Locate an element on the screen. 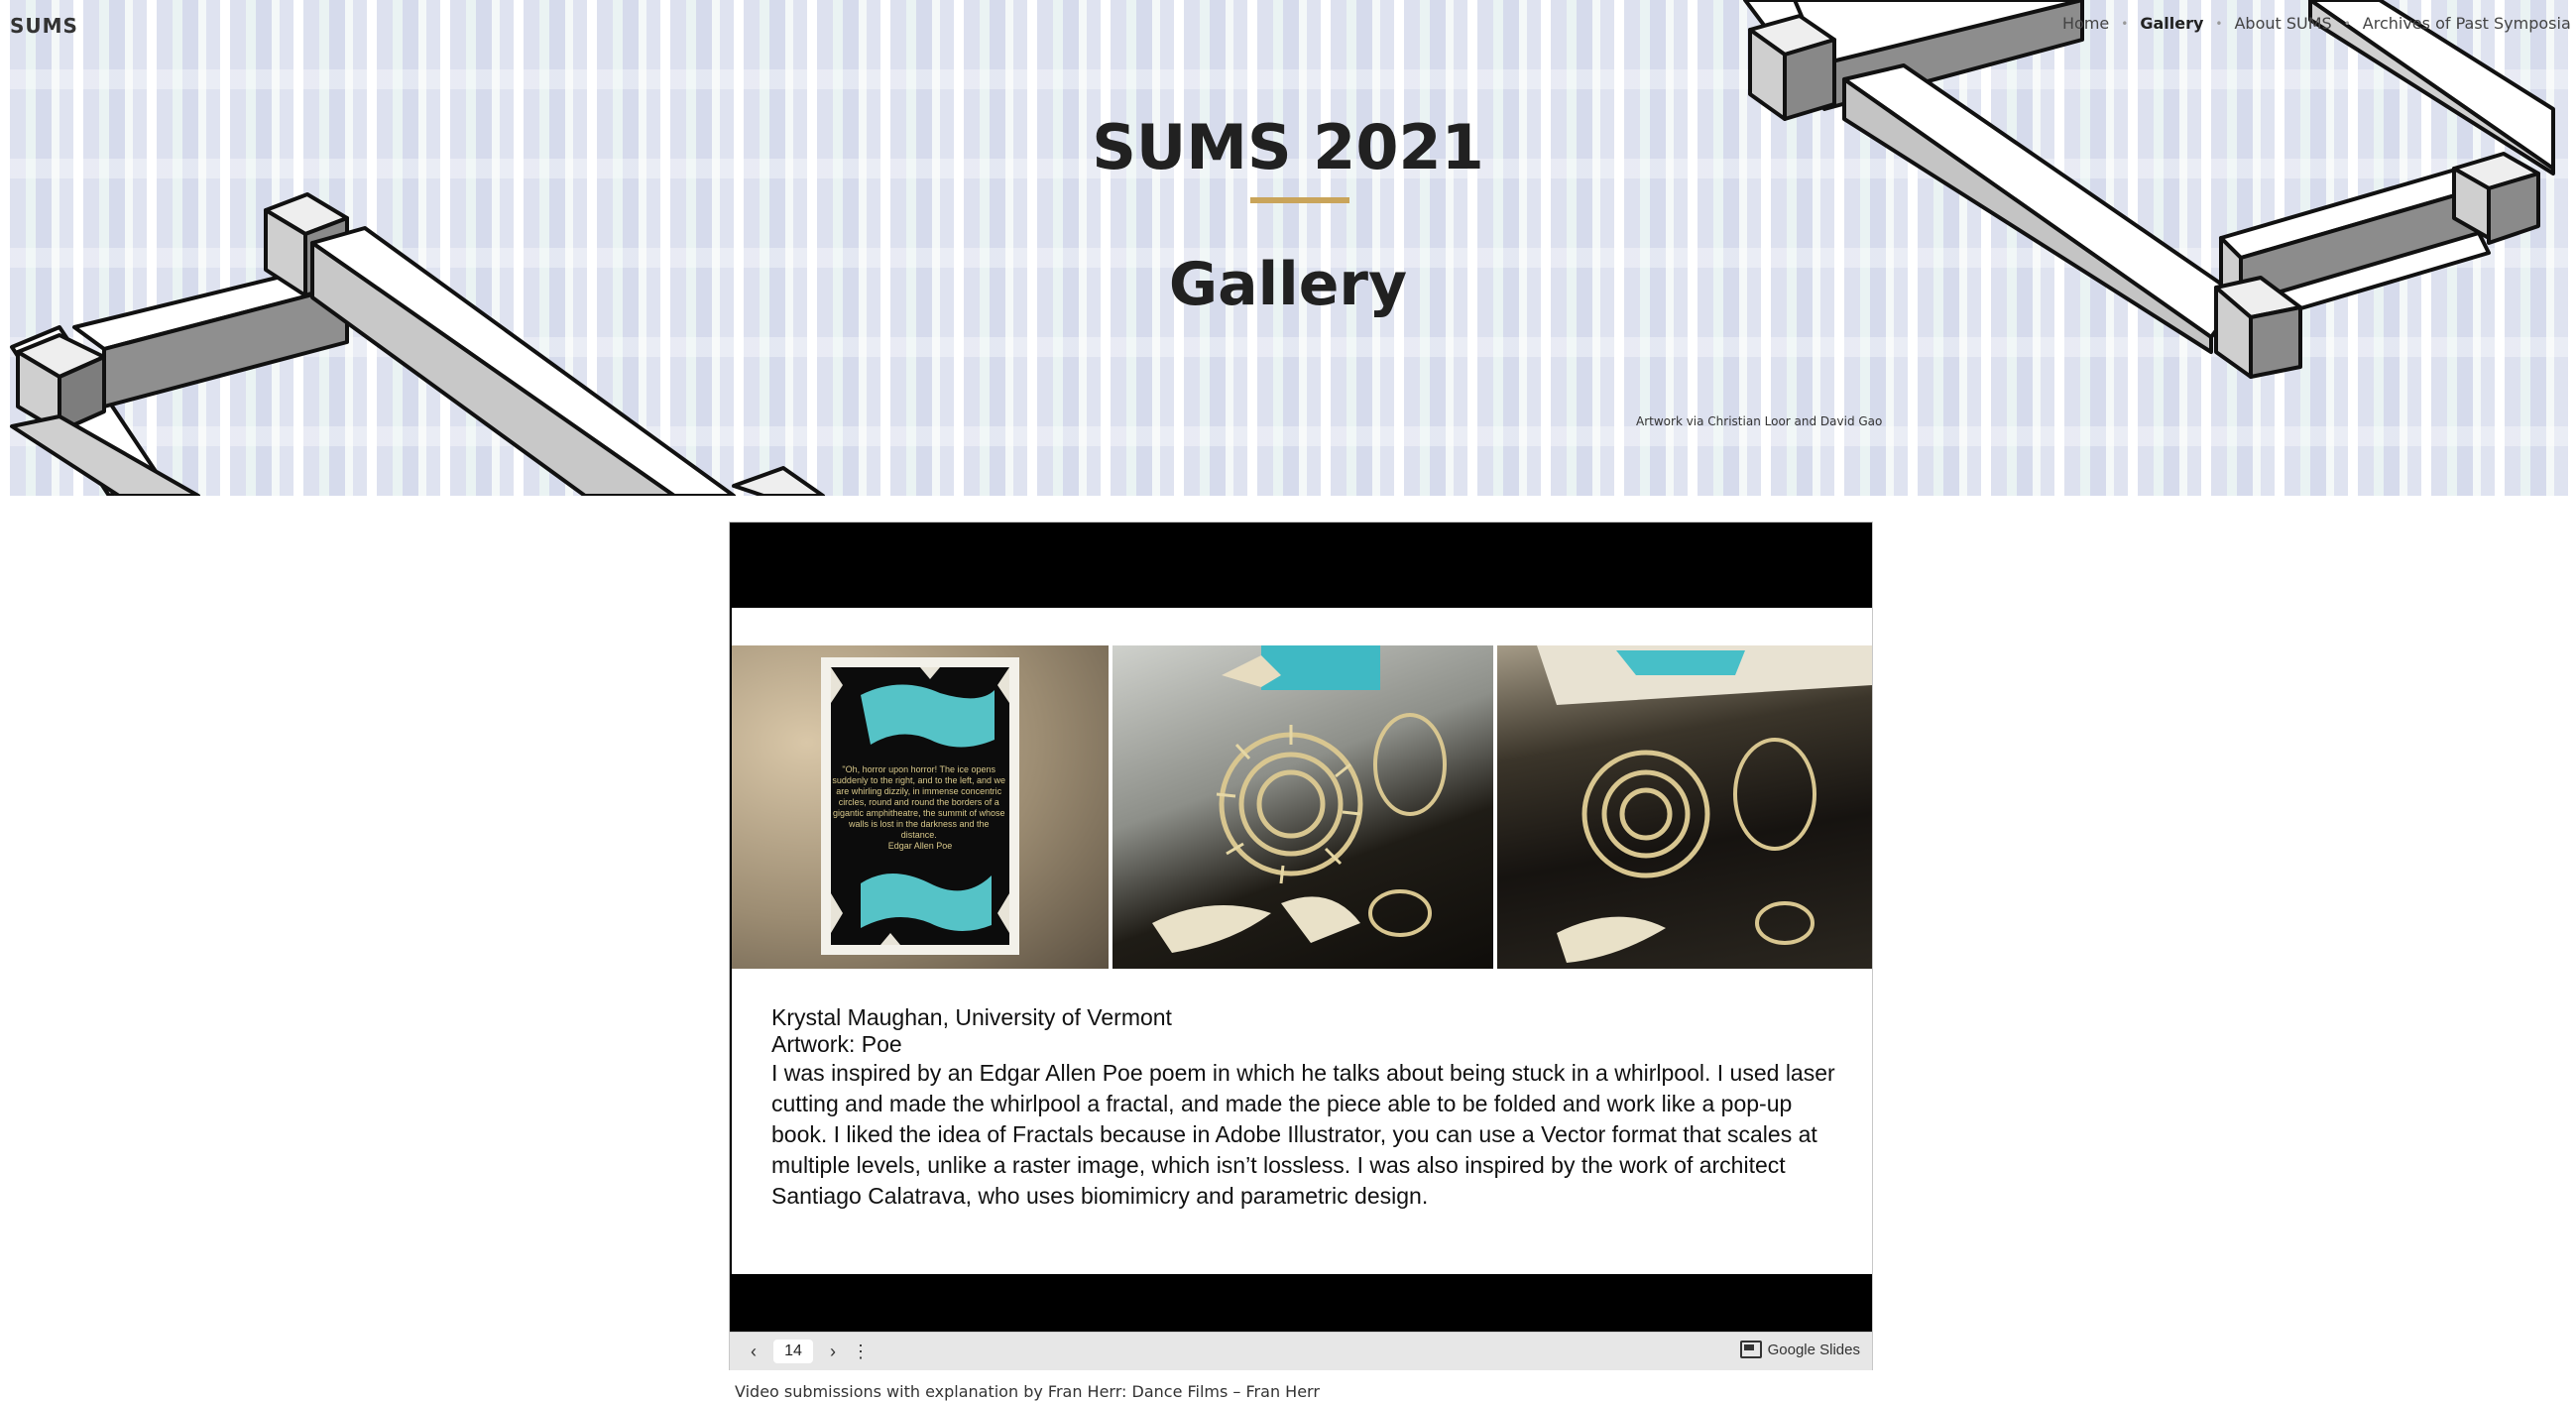 The width and height of the screenshot is (2576, 1401). chevron-right-icon: › is located at coordinates (833, 1351).